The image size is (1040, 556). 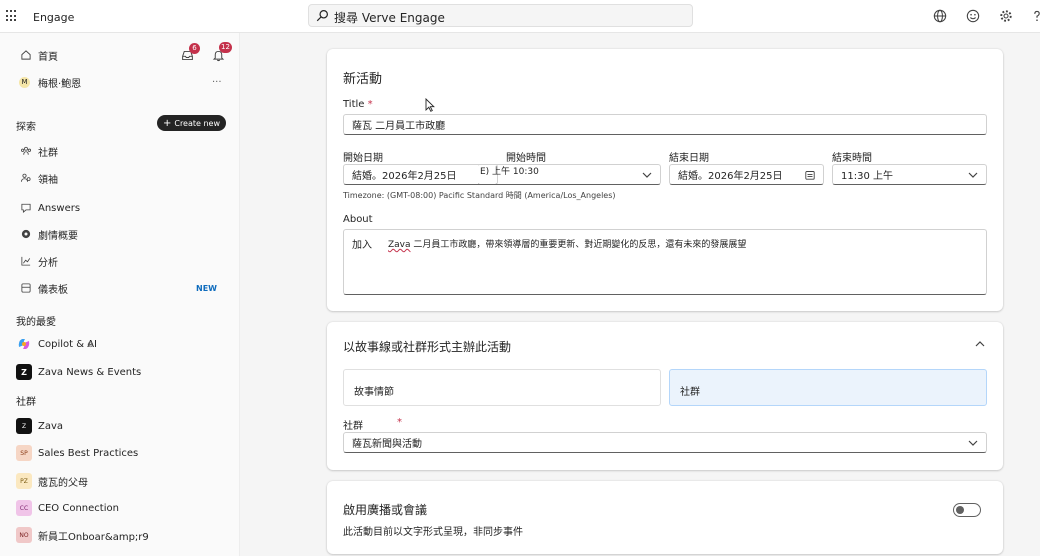 I want to click on avatar: CC, so click(x=24, y=508).